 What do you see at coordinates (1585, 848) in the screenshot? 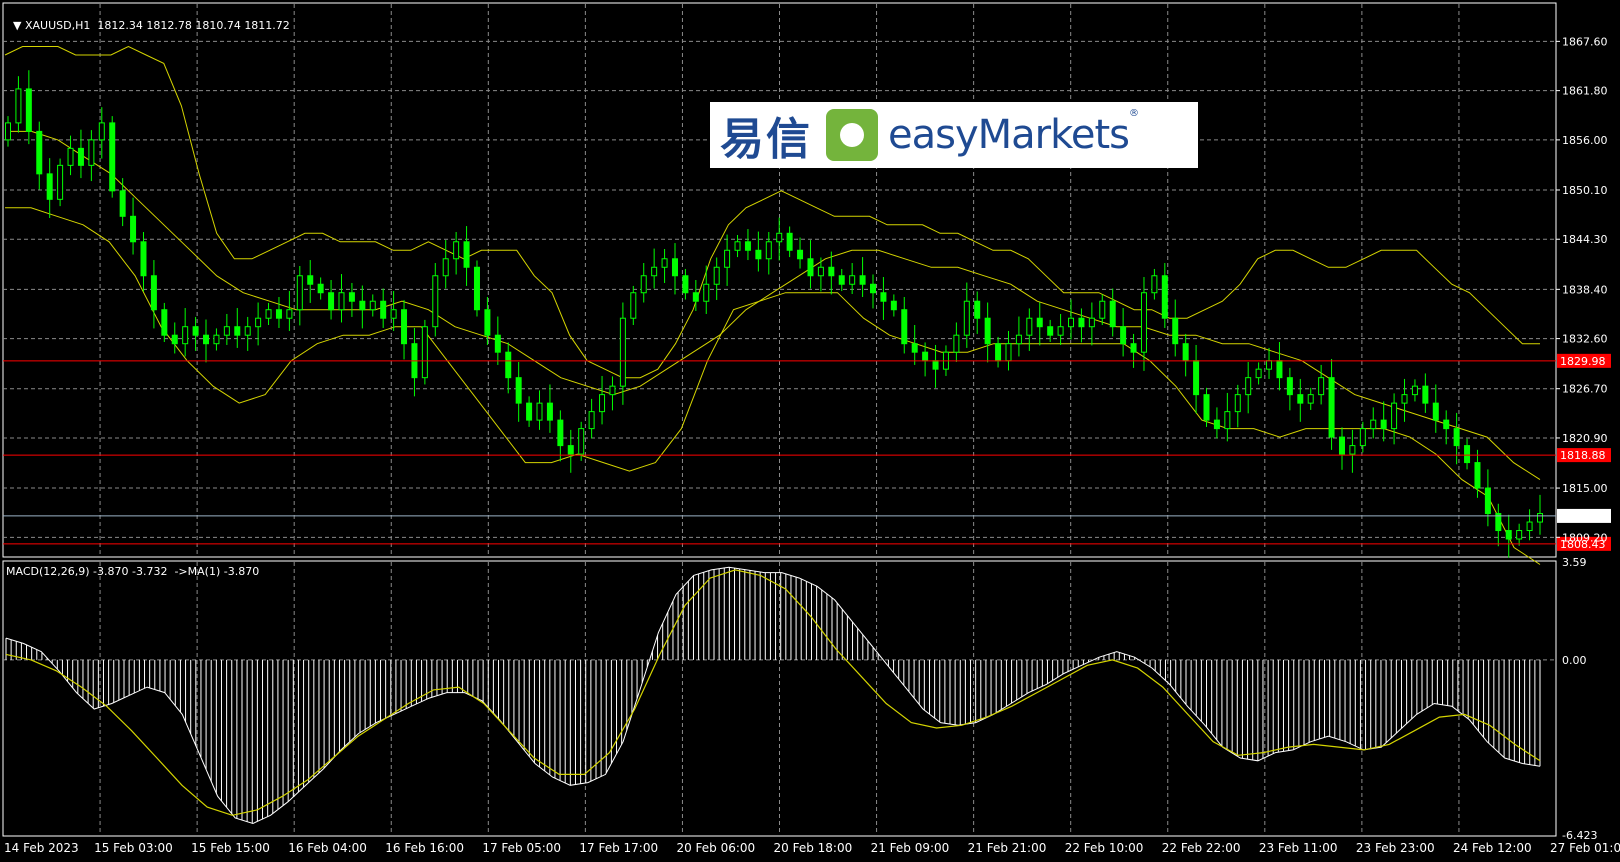
I see `x-tick-label: 27 Feb 01:00` at bounding box center [1585, 848].